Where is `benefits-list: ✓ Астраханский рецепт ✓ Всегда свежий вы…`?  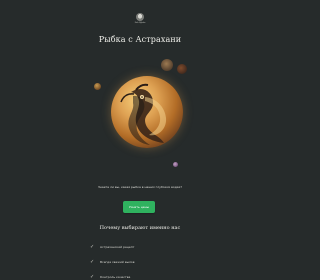 benefits-list: ✓ Астраханский рецепт ✓ Всегда свежий вы… is located at coordinates (145, 260).